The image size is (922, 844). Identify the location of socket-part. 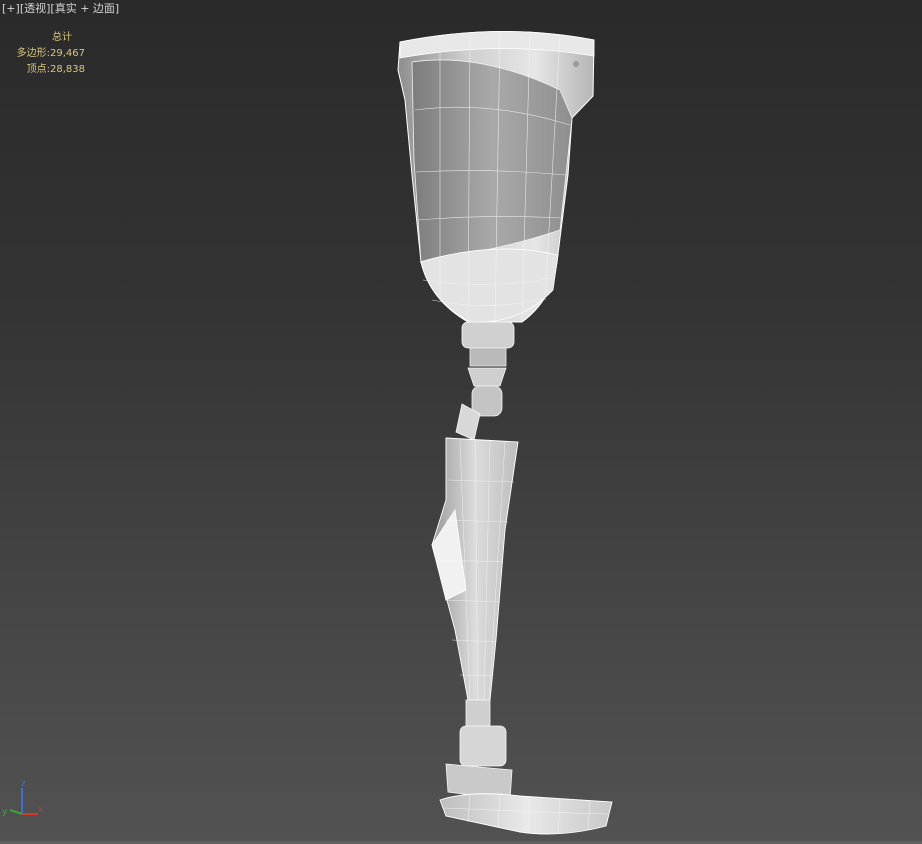
(496, 176).